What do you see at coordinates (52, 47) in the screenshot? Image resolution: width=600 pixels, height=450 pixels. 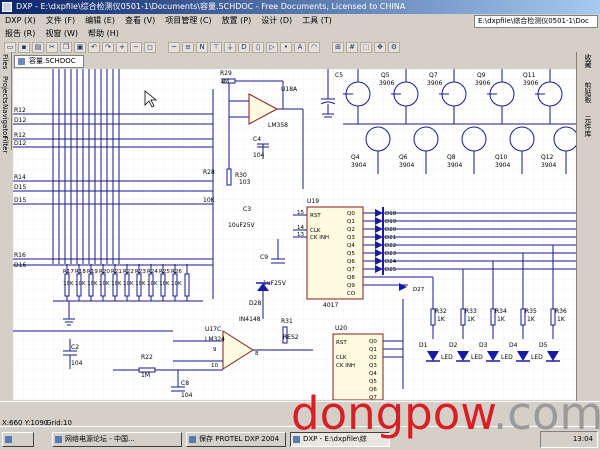 I see `cut-icon: ✂` at bounding box center [52, 47].